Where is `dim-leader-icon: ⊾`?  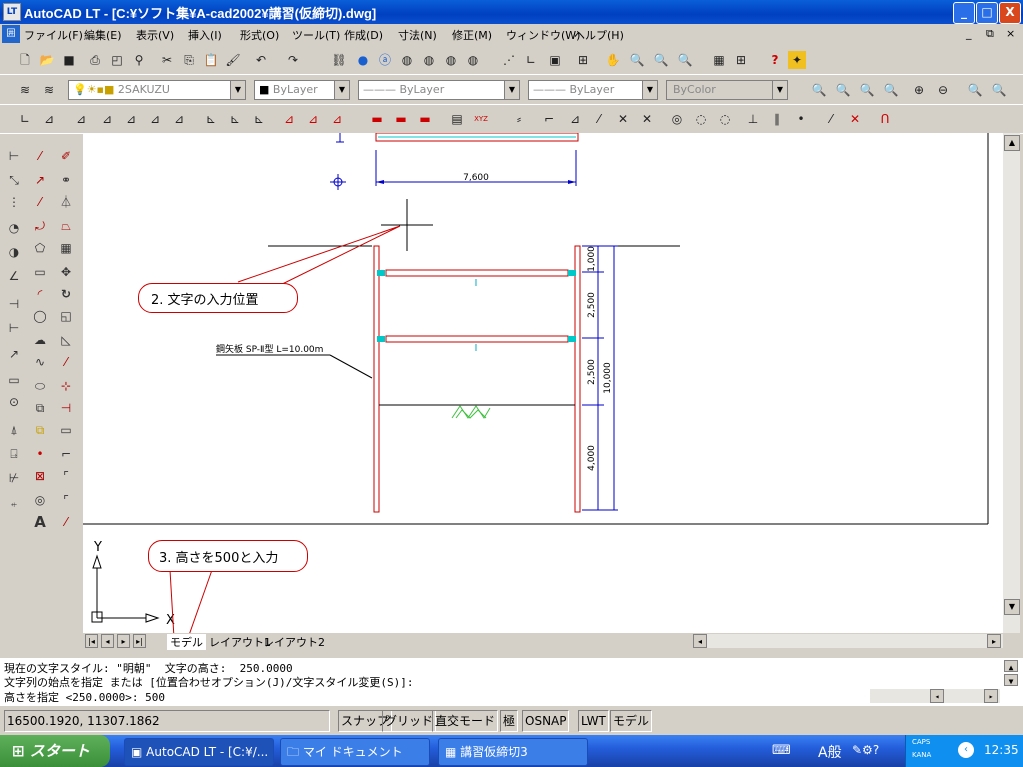 dim-leader-icon: ⊾ is located at coordinates (235, 119).